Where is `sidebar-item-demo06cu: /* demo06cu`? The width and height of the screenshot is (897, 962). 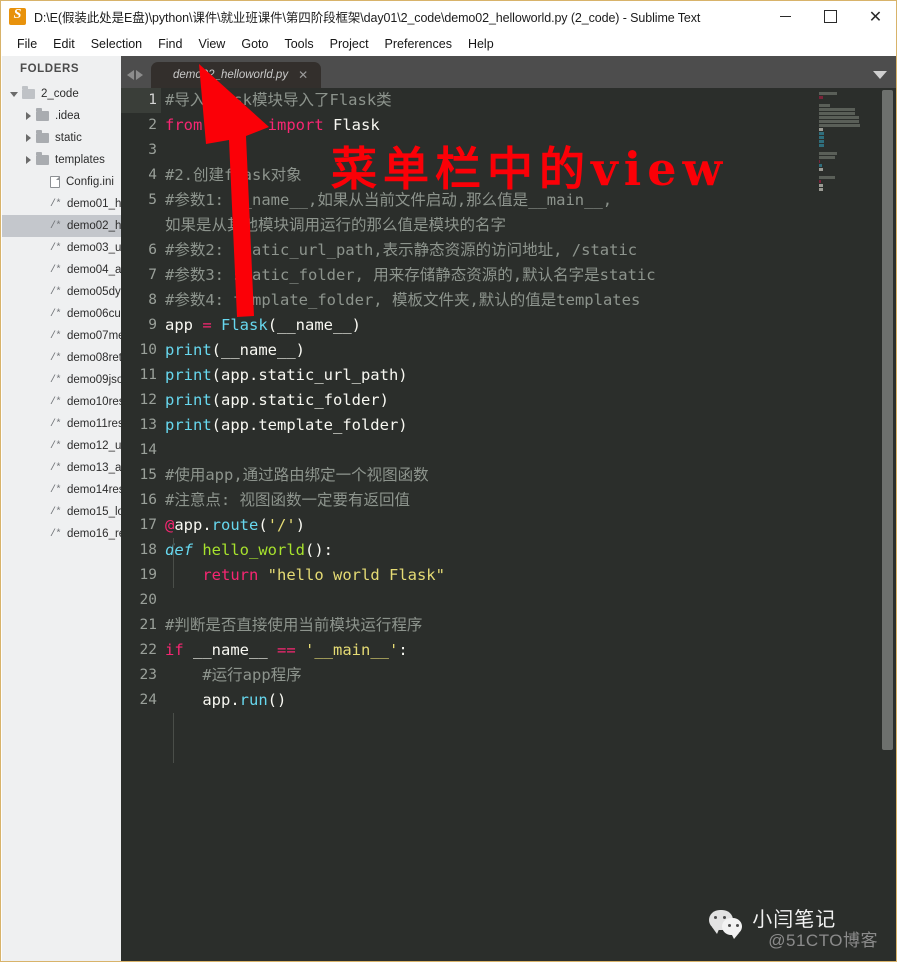
sidebar-item-demo06cu: /* demo06cu is located at coordinates (61, 314).